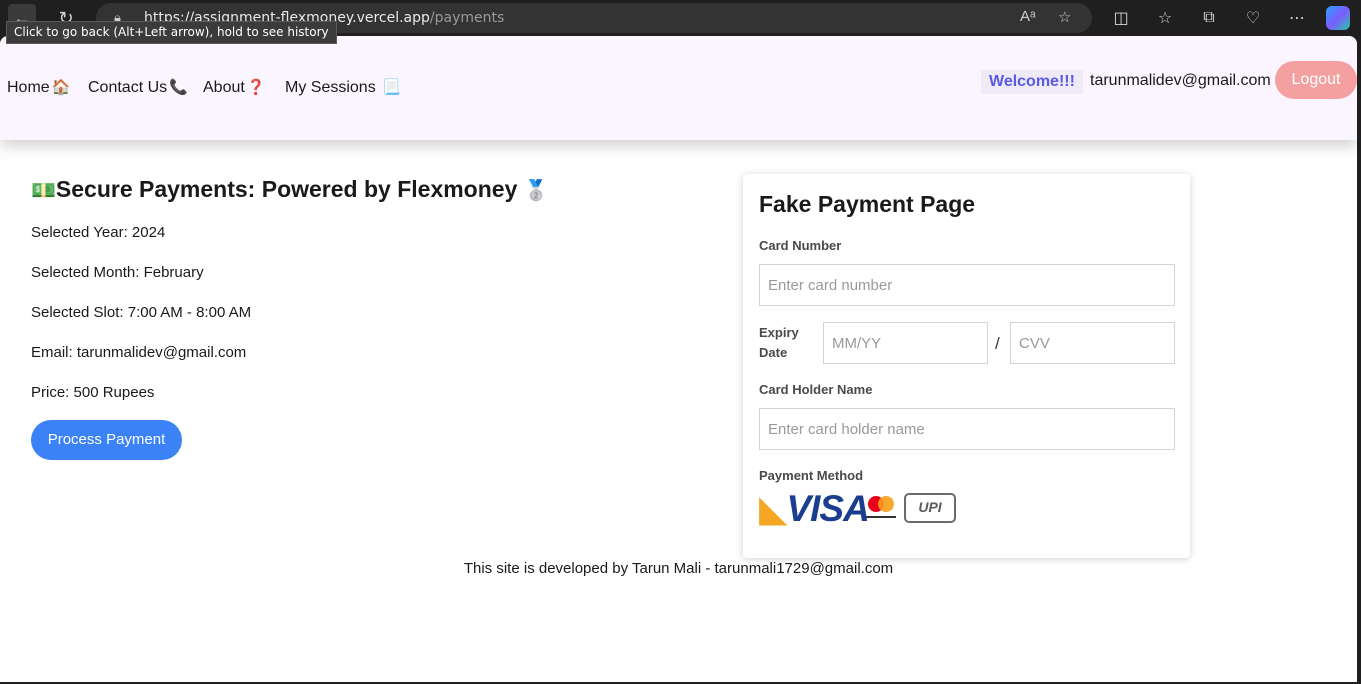 The width and height of the screenshot is (1361, 684). What do you see at coordinates (1121, 18) in the screenshot?
I see `split-screen-icon: ◫` at bounding box center [1121, 18].